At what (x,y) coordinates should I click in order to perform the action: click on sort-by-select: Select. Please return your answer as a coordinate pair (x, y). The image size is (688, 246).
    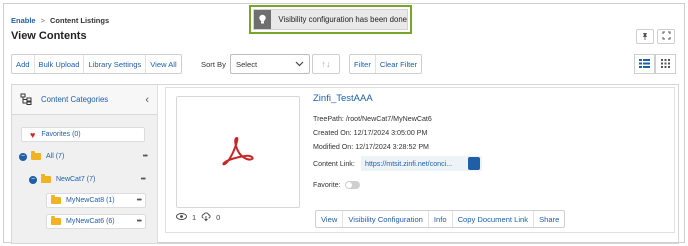
    Looking at the image, I should click on (270, 64).